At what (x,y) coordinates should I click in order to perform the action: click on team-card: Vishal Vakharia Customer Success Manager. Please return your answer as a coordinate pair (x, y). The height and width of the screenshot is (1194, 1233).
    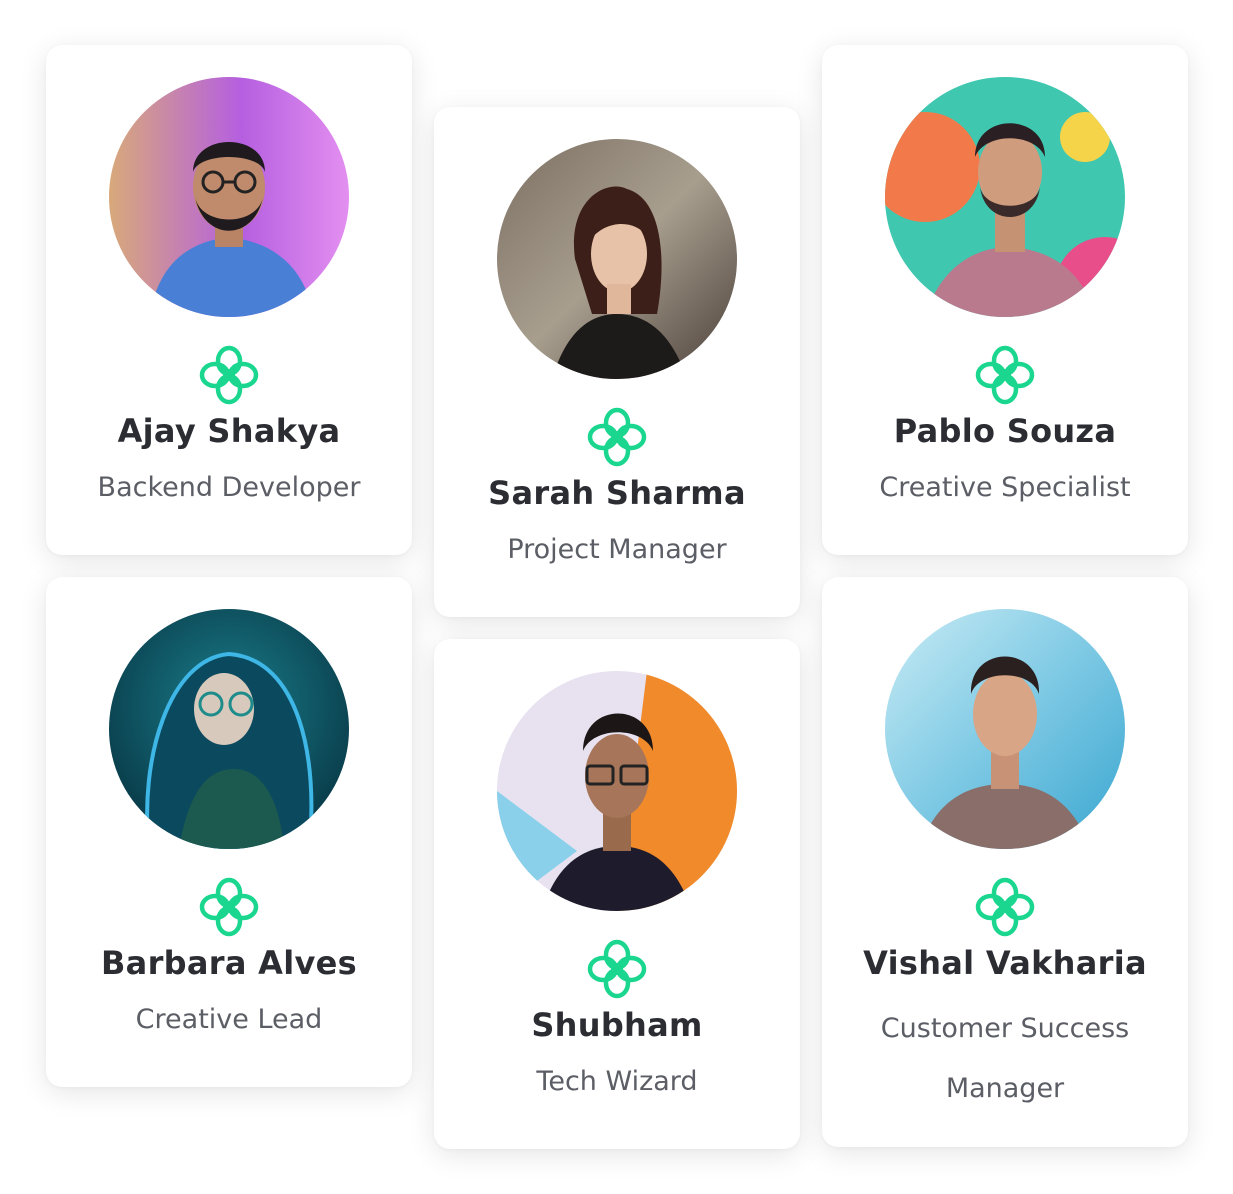
    Looking at the image, I should click on (1005, 862).